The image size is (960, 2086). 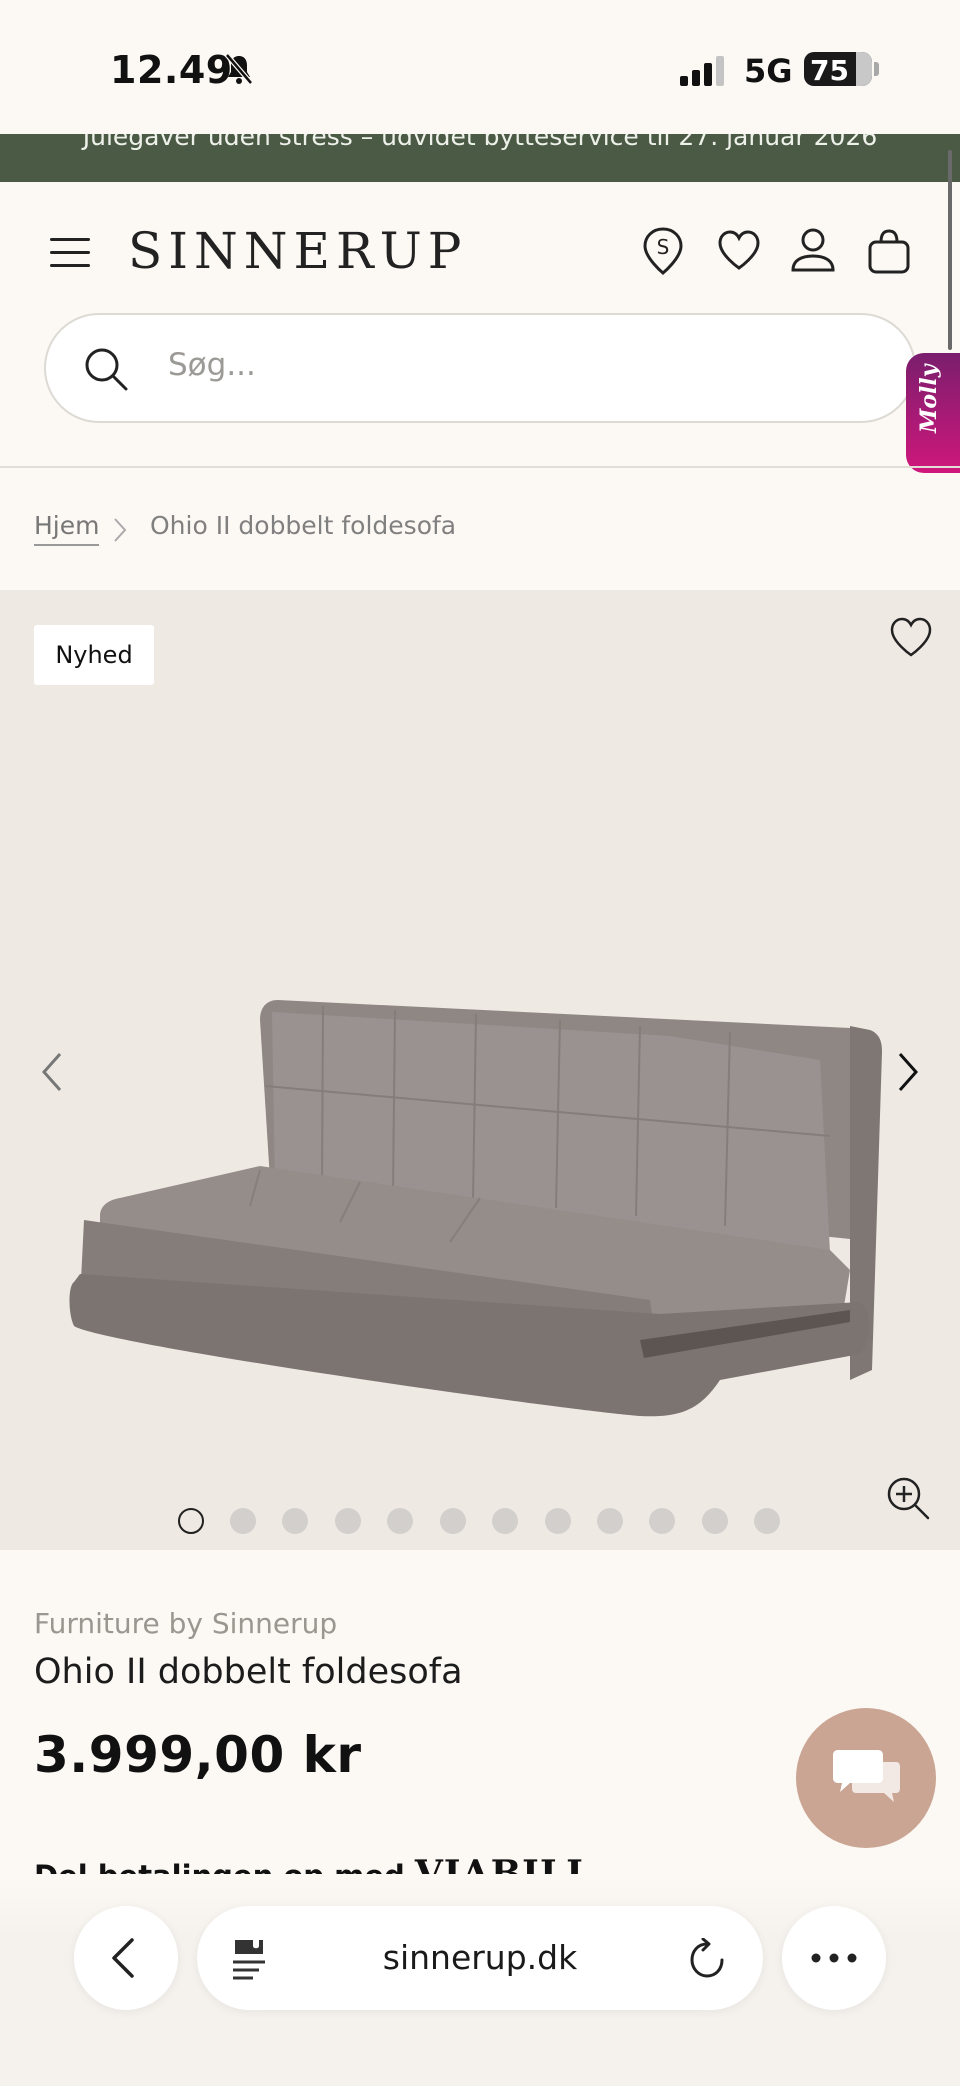 I want to click on assistant-tab-label: Molly, so click(x=929, y=398).